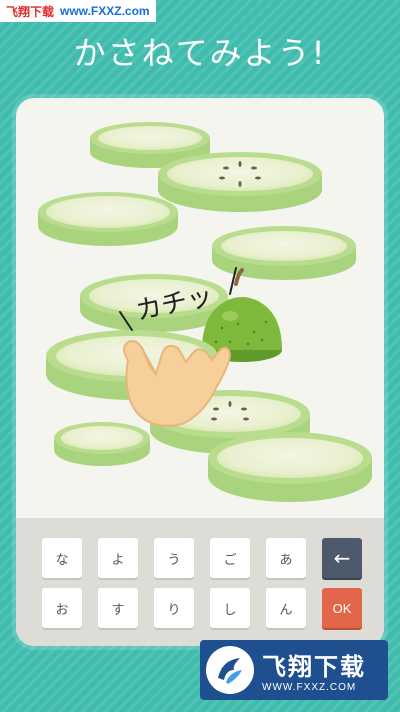 The height and width of the screenshot is (712, 400). Describe the element at coordinates (118, 608) in the screenshot. I see `kana-key: す` at that location.